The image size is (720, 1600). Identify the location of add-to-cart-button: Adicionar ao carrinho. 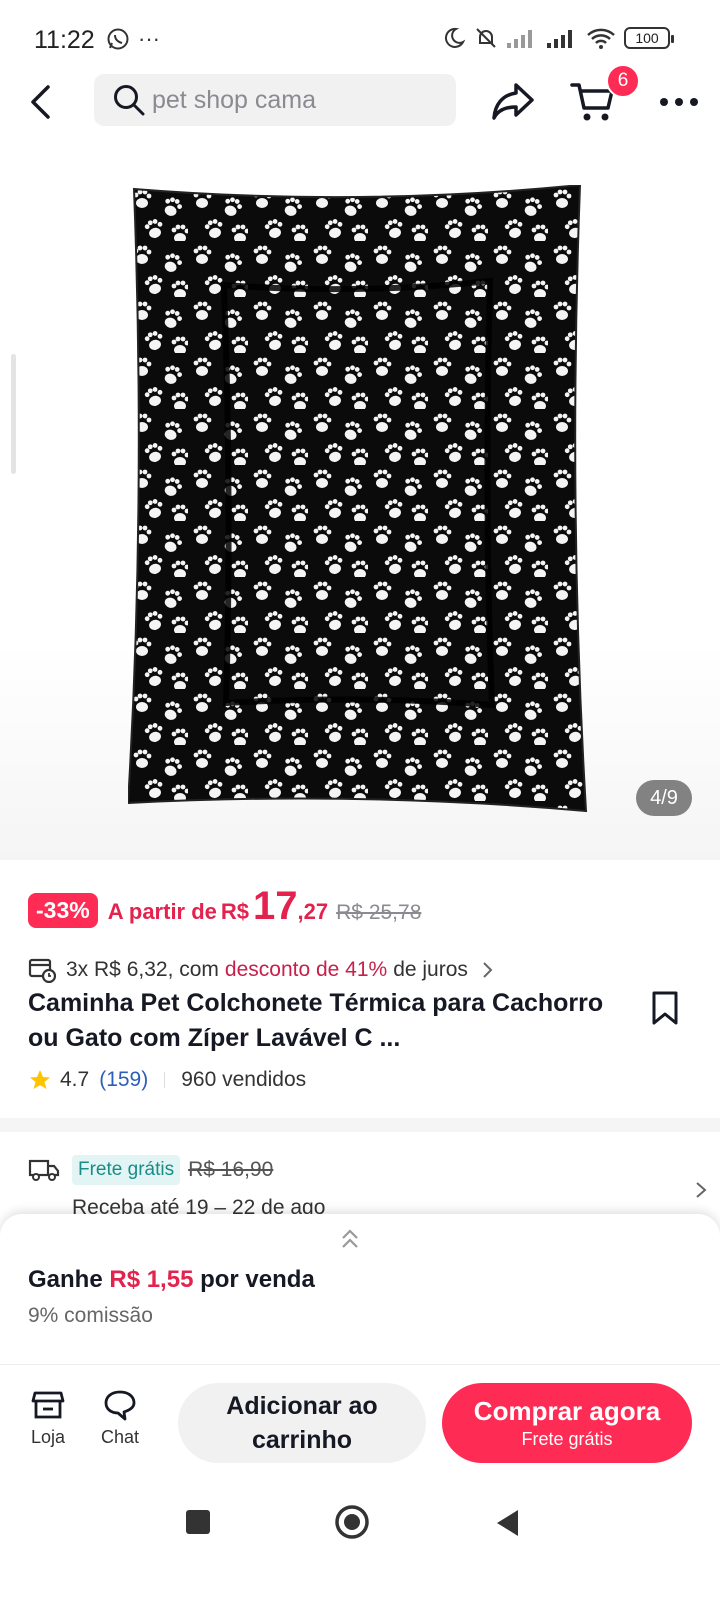
(302, 1423).